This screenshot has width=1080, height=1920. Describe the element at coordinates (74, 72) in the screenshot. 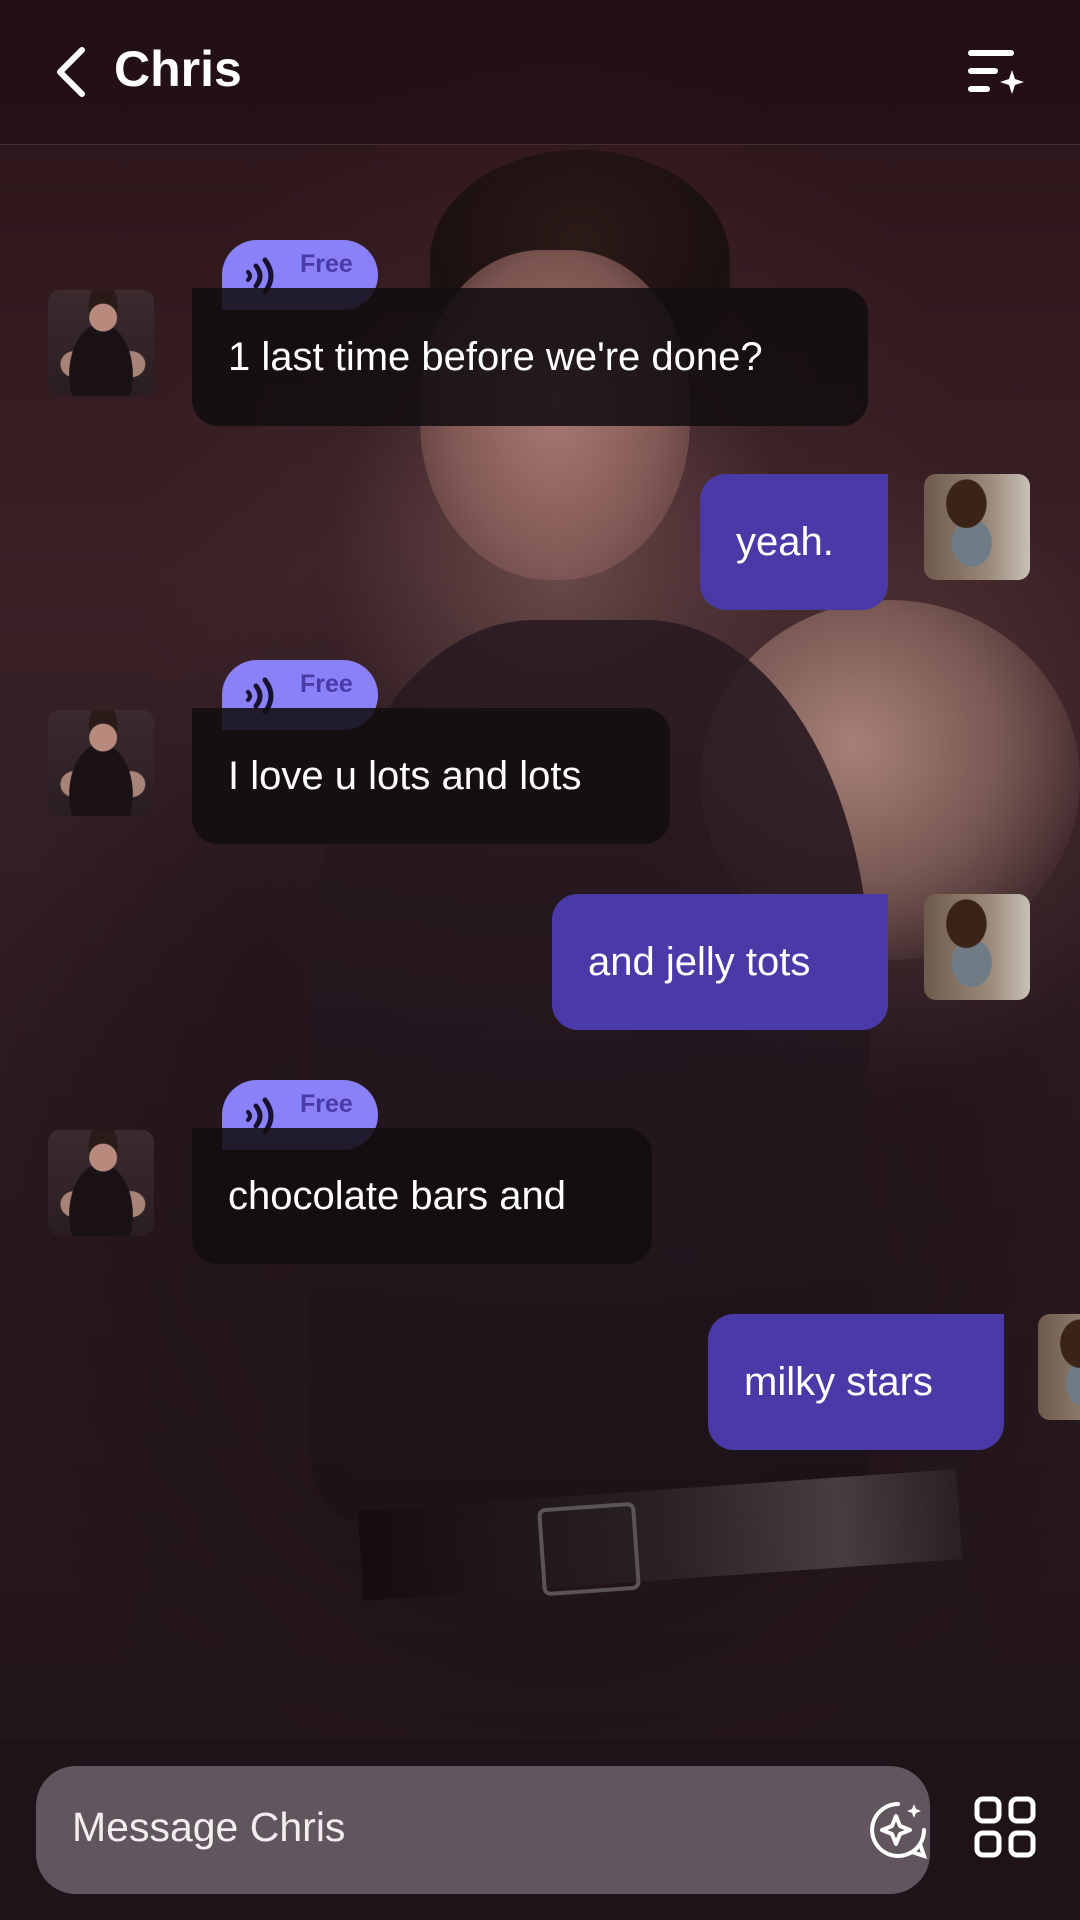

I see `chevron-left-icon` at that location.